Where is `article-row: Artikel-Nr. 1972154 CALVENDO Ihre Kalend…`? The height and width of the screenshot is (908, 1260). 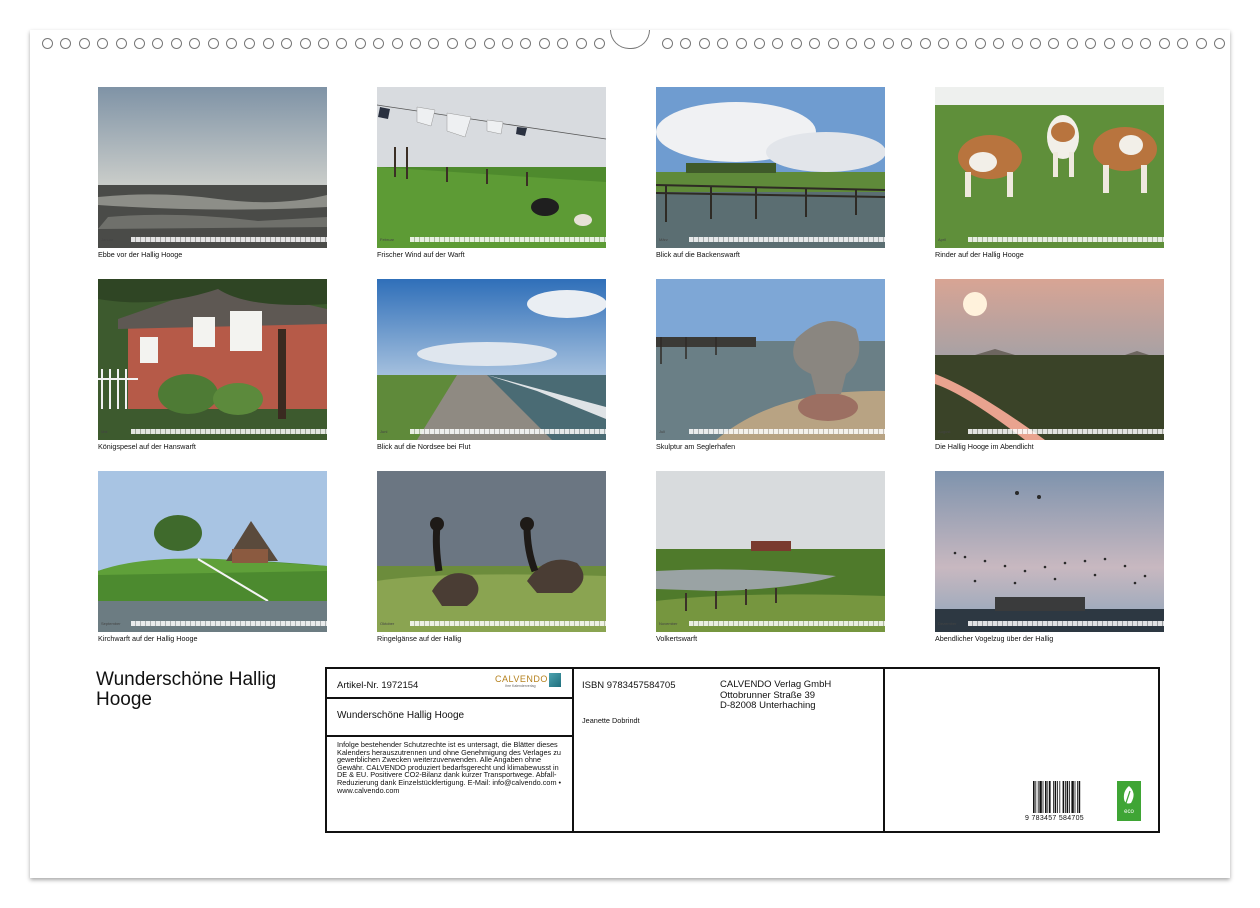 article-row: Artikel-Nr. 1972154 CALVENDO Ihre Kalend… is located at coordinates (449, 684).